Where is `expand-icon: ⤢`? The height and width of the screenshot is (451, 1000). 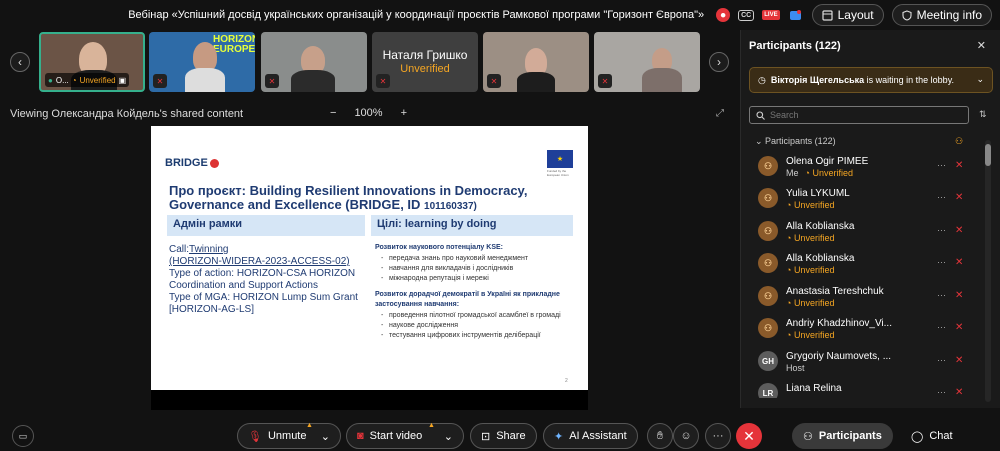 expand-icon: ⤢ is located at coordinates (720, 113).